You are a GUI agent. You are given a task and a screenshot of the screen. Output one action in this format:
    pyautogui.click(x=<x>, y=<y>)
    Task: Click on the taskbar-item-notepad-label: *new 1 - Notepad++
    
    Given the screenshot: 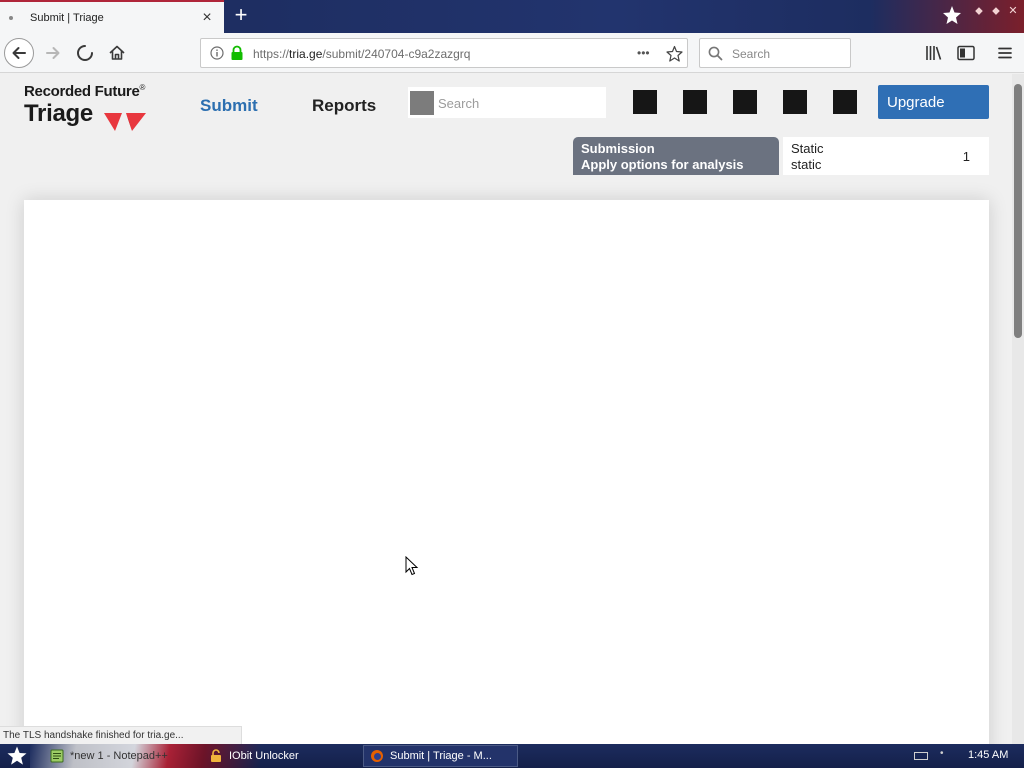 What is the action you would take?
    pyautogui.click(x=119, y=756)
    